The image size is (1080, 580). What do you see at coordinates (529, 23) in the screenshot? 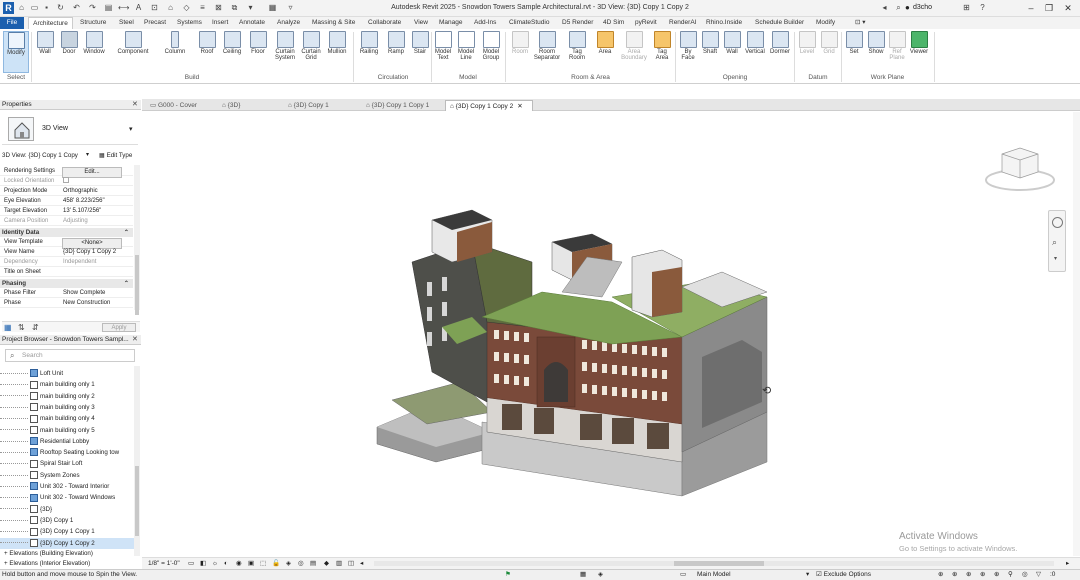
I see `tab-climatestudio: ClimateStudio` at bounding box center [529, 23].